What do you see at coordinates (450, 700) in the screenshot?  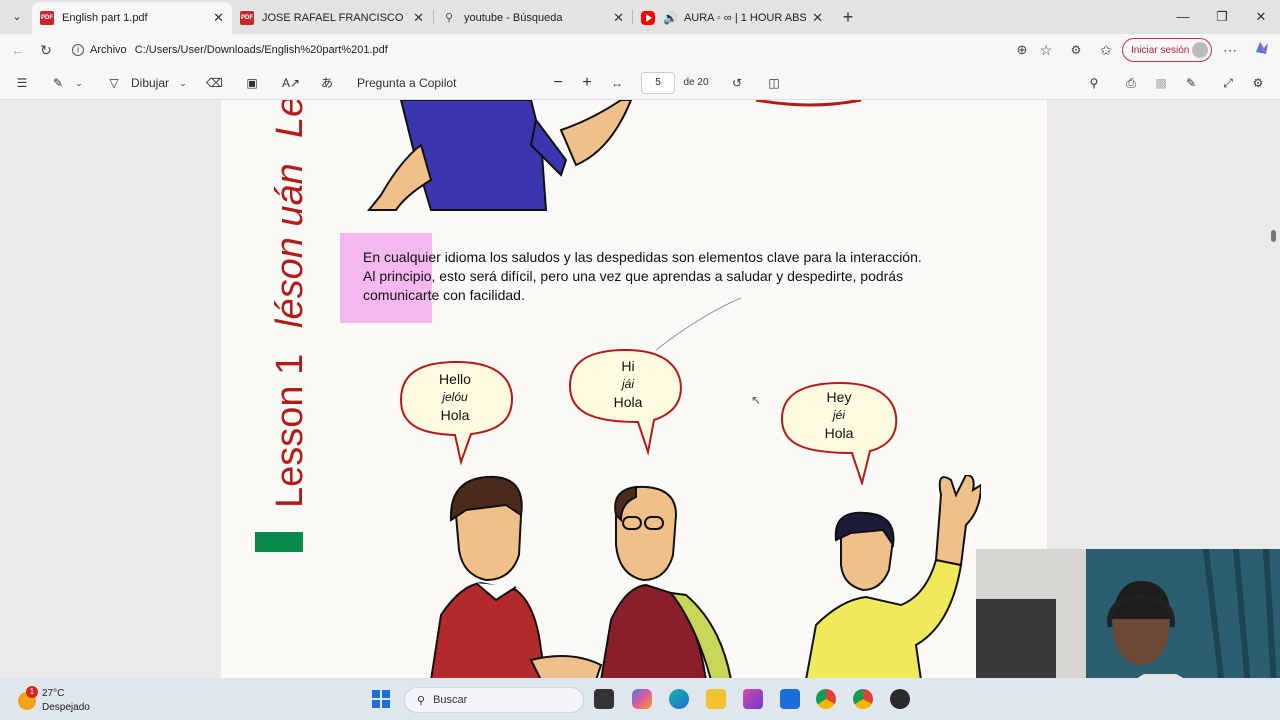 I see `search-placeholder: Buscar` at bounding box center [450, 700].